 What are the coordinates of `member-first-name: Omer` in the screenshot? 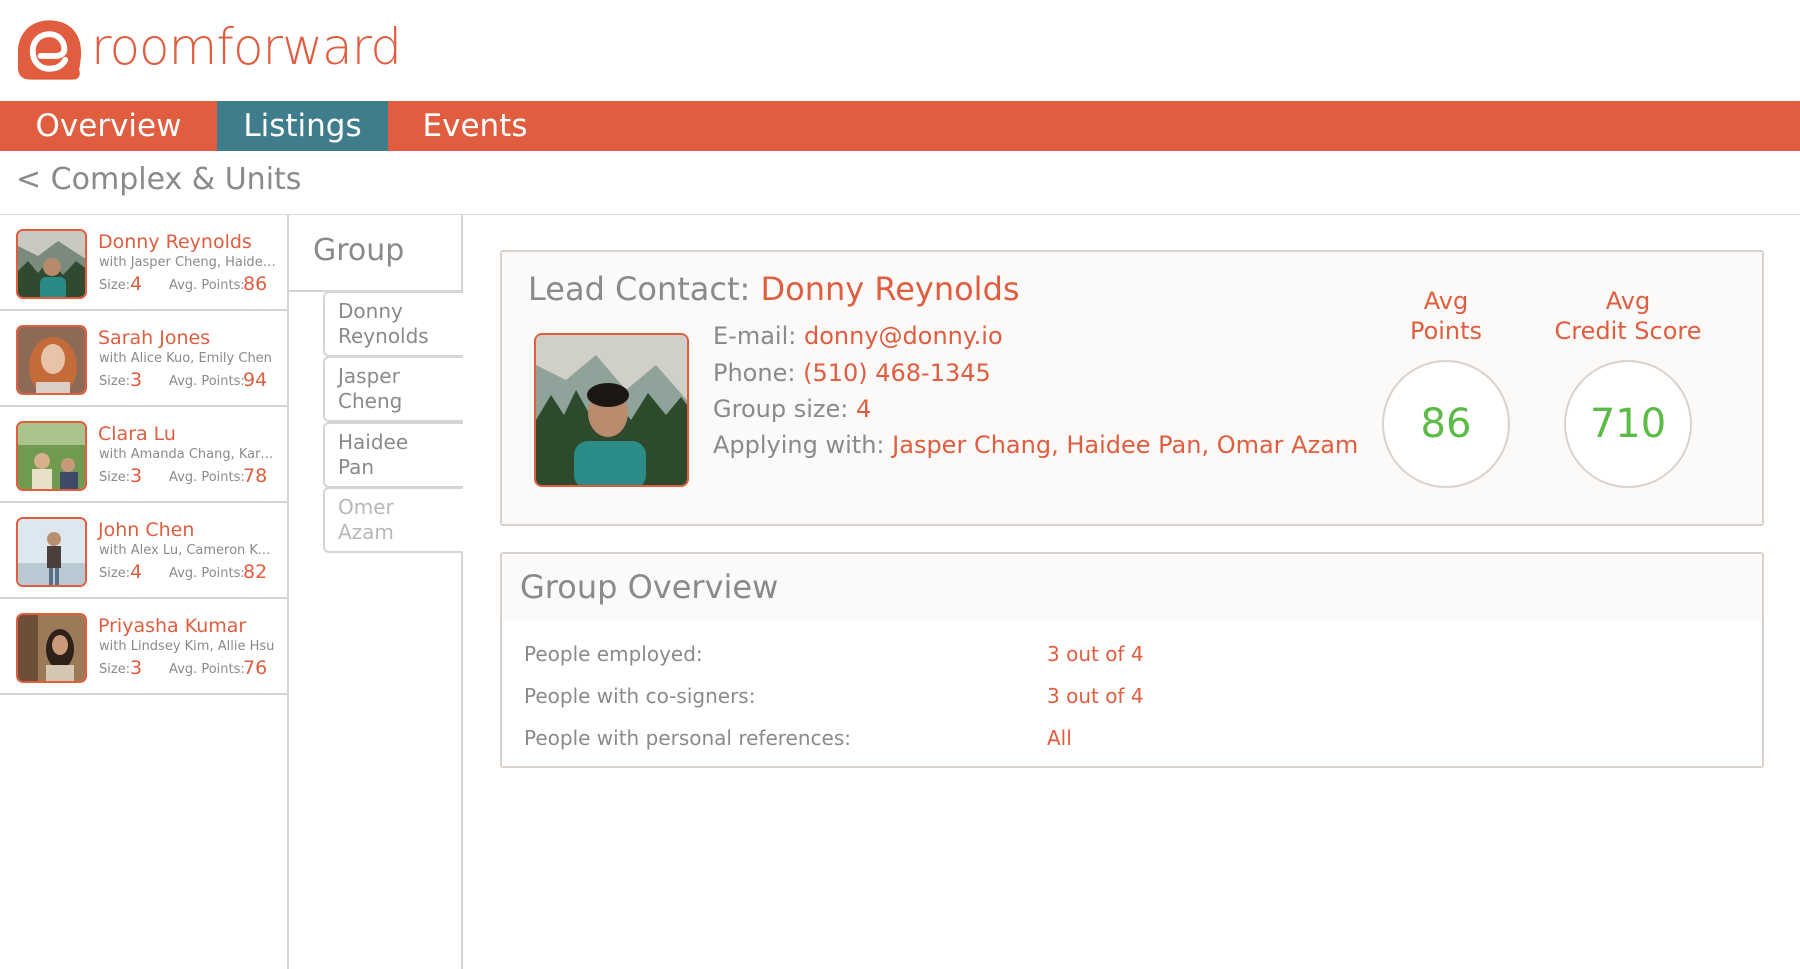 It's located at (366, 507).